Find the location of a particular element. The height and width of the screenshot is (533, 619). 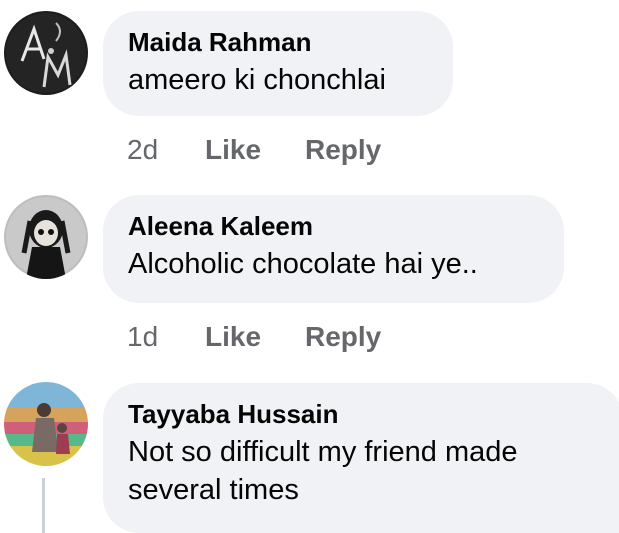

thread-line is located at coordinates (43, 505).